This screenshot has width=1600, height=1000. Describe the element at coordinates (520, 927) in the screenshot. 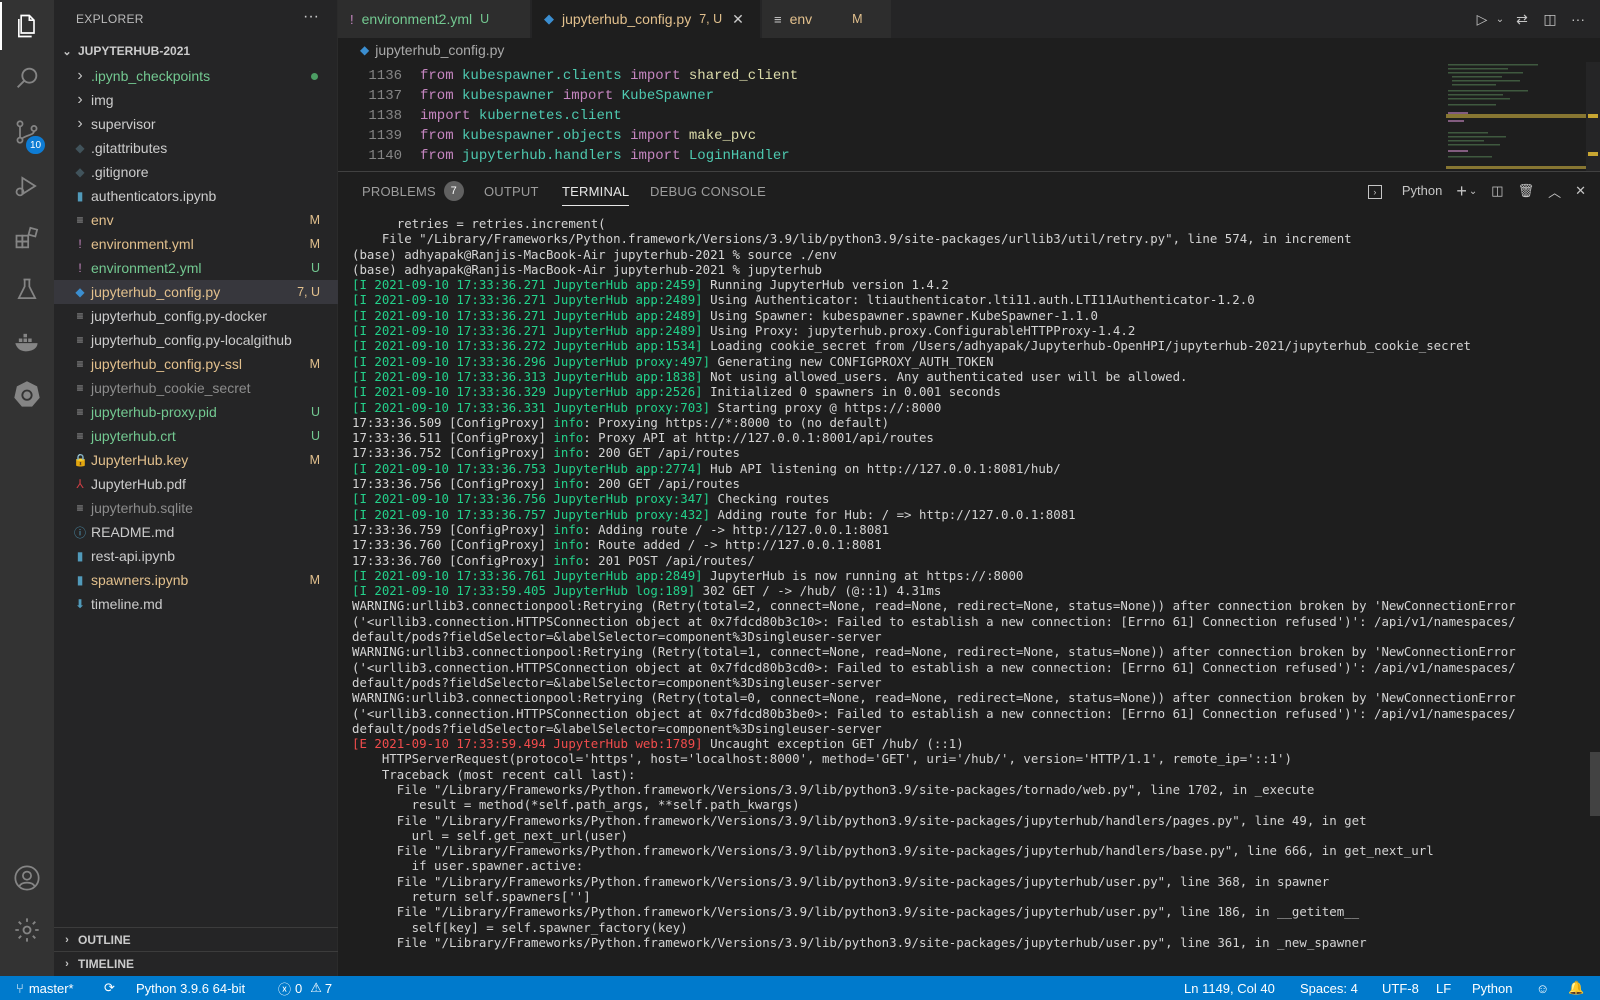

I see `terminal-line: self[key] = self.spawner_factory(key)` at that location.